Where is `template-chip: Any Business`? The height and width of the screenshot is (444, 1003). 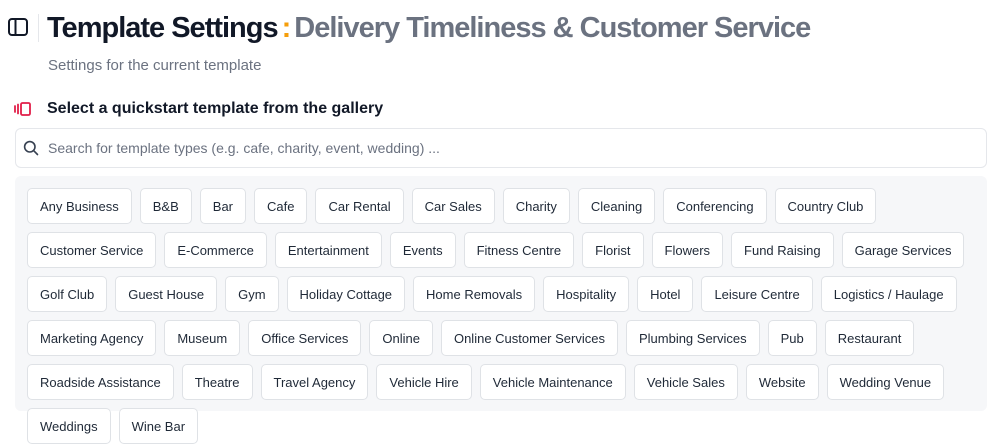 template-chip: Any Business is located at coordinates (79, 206).